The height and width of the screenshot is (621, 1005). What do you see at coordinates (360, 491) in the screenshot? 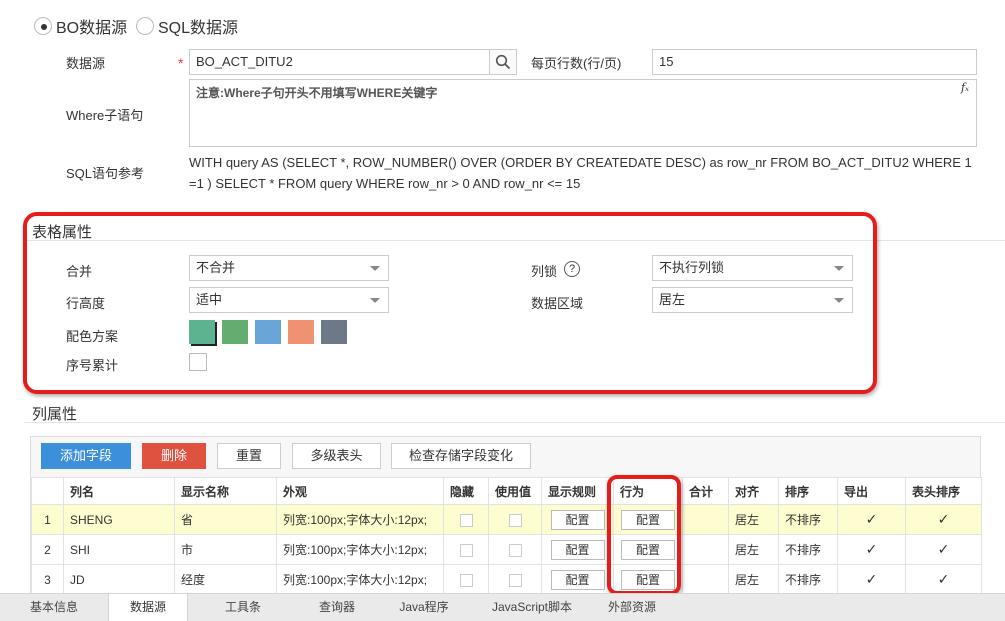
I see `col-header-look: 外观` at bounding box center [360, 491].